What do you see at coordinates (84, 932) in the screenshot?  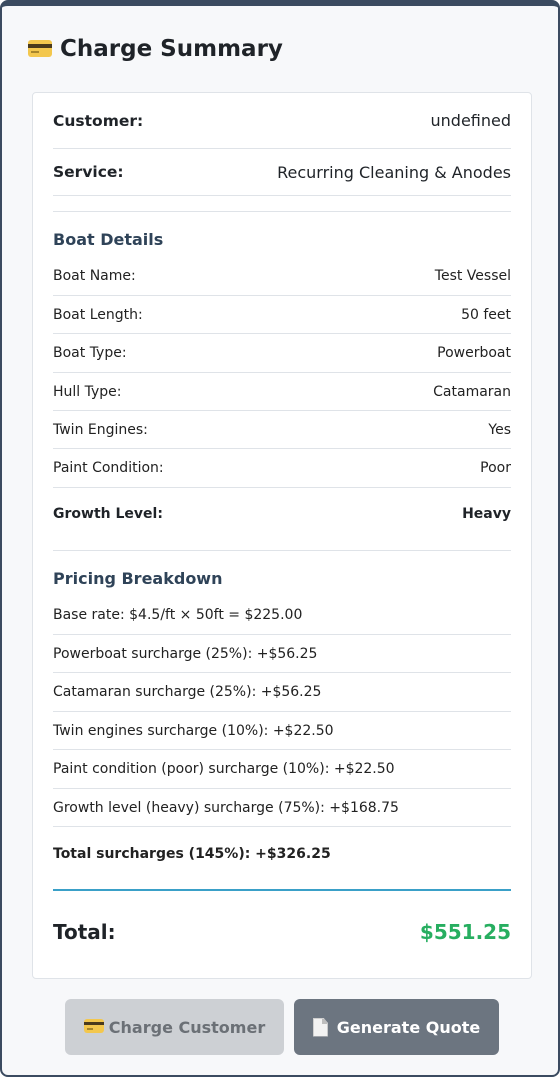 I see `total-label: Total:` at bounding box center [84, 932].